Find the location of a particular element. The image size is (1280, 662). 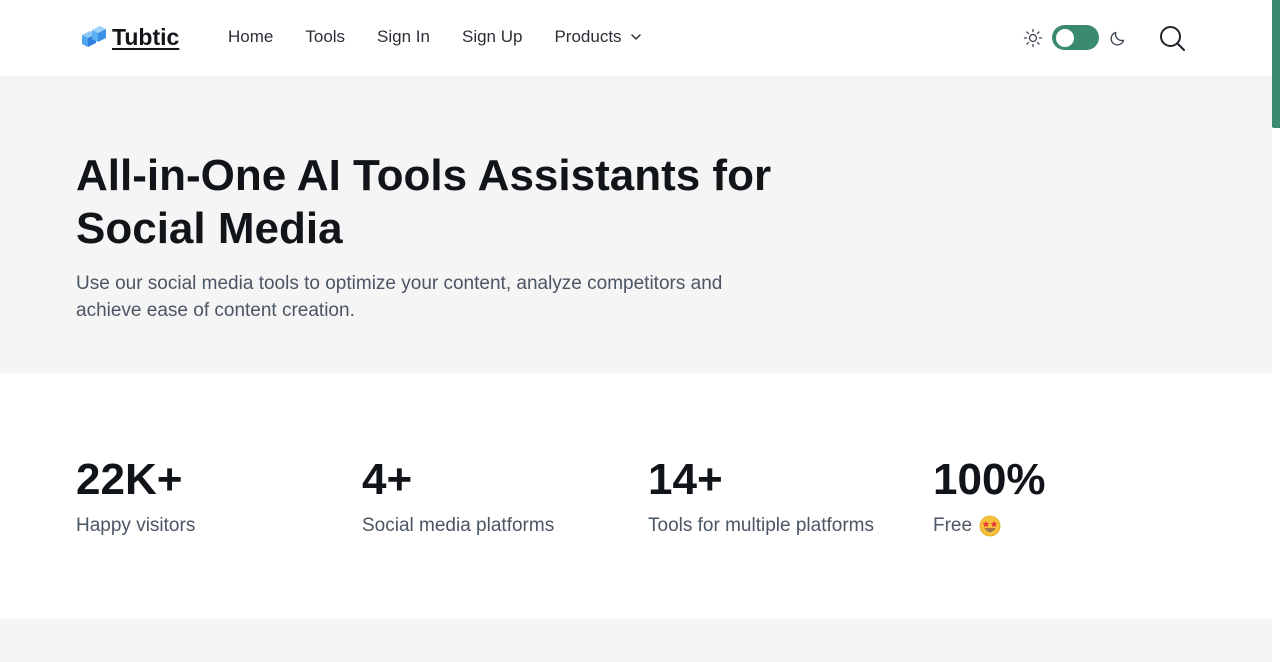

stat-label: Free is located at coordinates (953, 525).